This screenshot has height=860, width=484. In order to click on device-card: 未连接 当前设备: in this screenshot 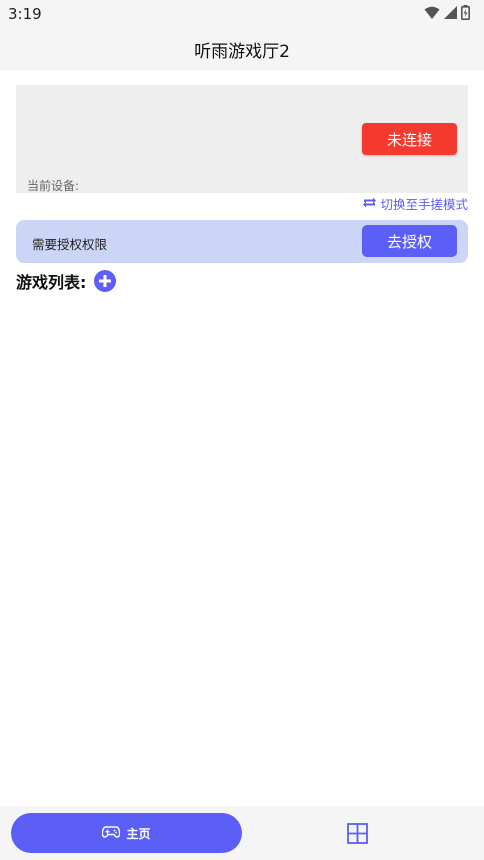, I will do `click(242, 139)`.